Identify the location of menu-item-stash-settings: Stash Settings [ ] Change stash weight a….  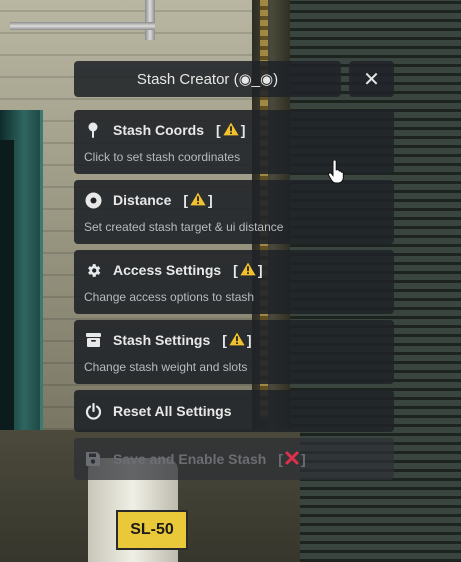
(234, 352).